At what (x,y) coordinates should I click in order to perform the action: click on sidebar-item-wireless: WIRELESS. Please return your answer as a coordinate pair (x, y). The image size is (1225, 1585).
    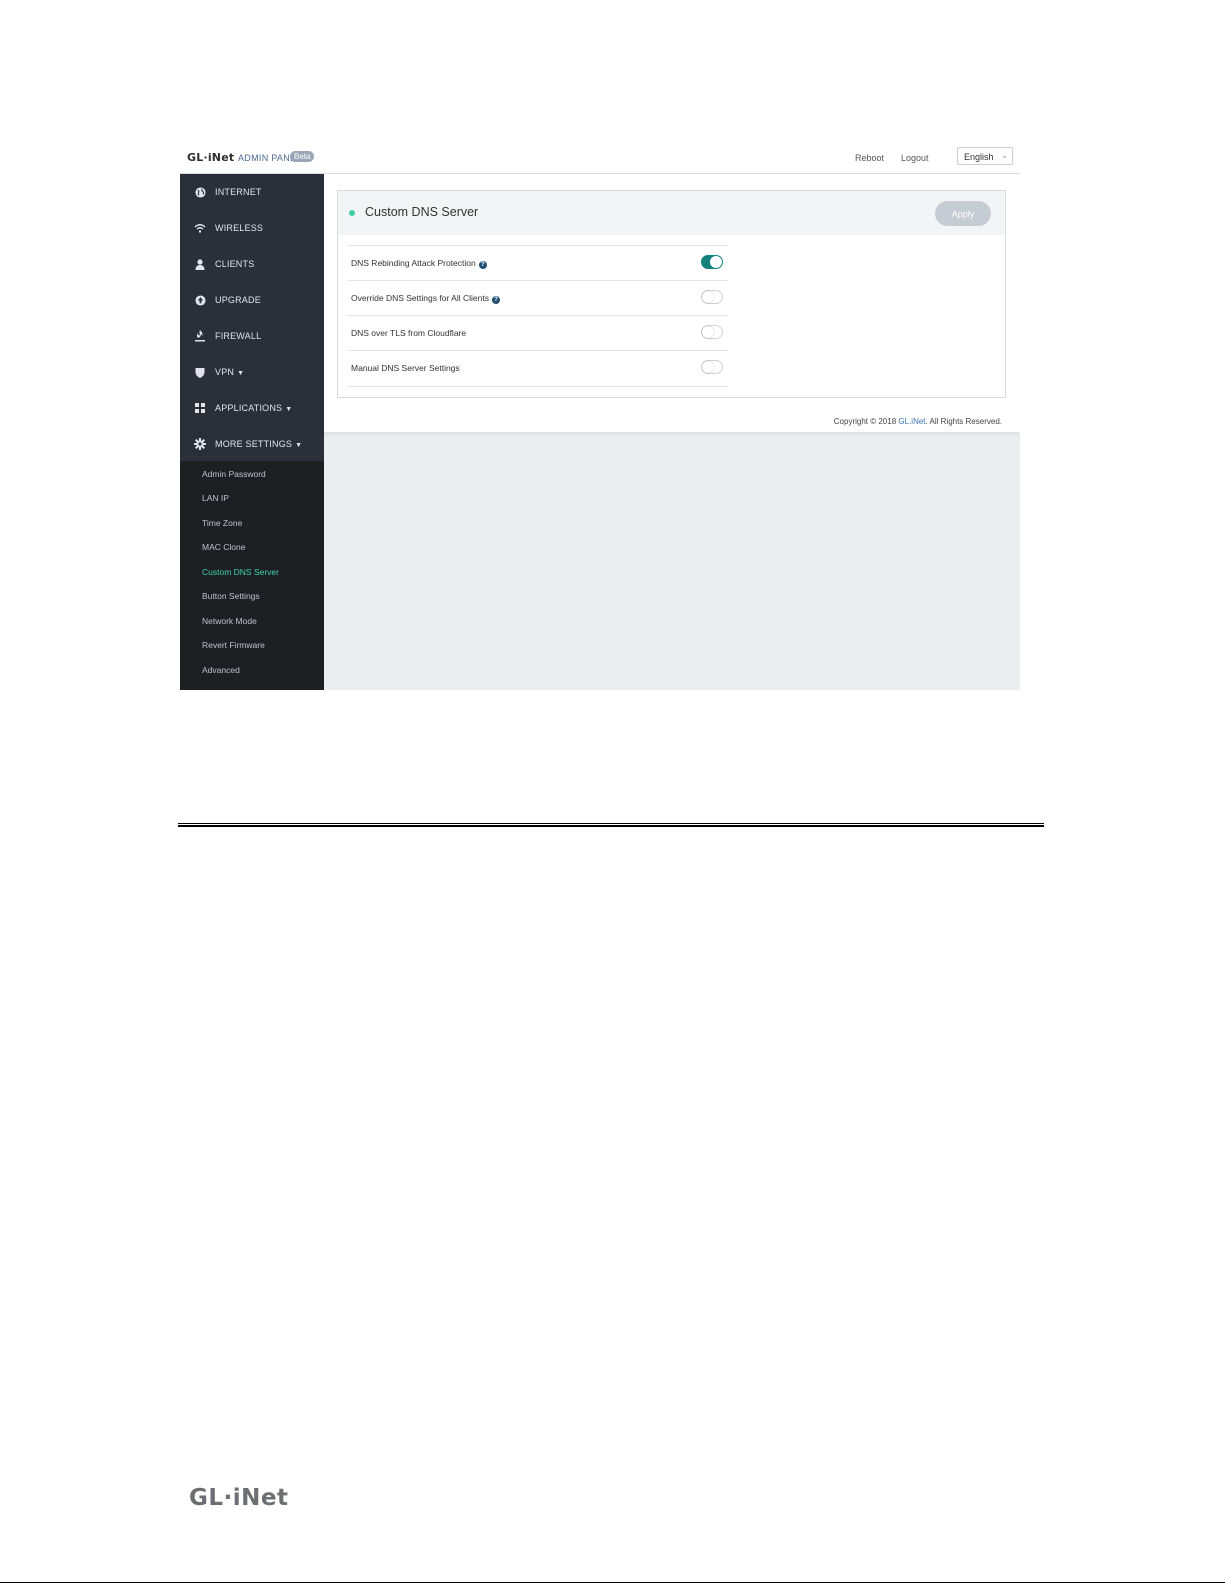
    Looking at the image, I should click on (252, 228).